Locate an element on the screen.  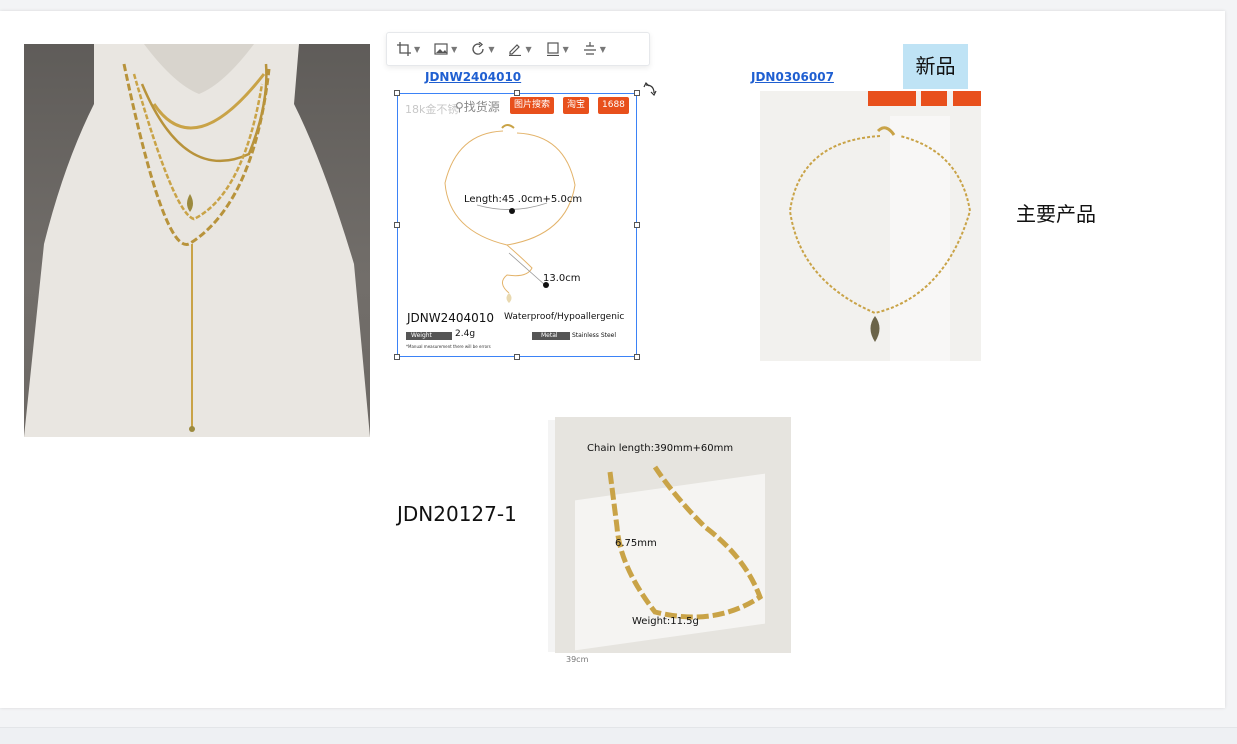
crop-tool: ▼ is located at coordinates (408, 49).